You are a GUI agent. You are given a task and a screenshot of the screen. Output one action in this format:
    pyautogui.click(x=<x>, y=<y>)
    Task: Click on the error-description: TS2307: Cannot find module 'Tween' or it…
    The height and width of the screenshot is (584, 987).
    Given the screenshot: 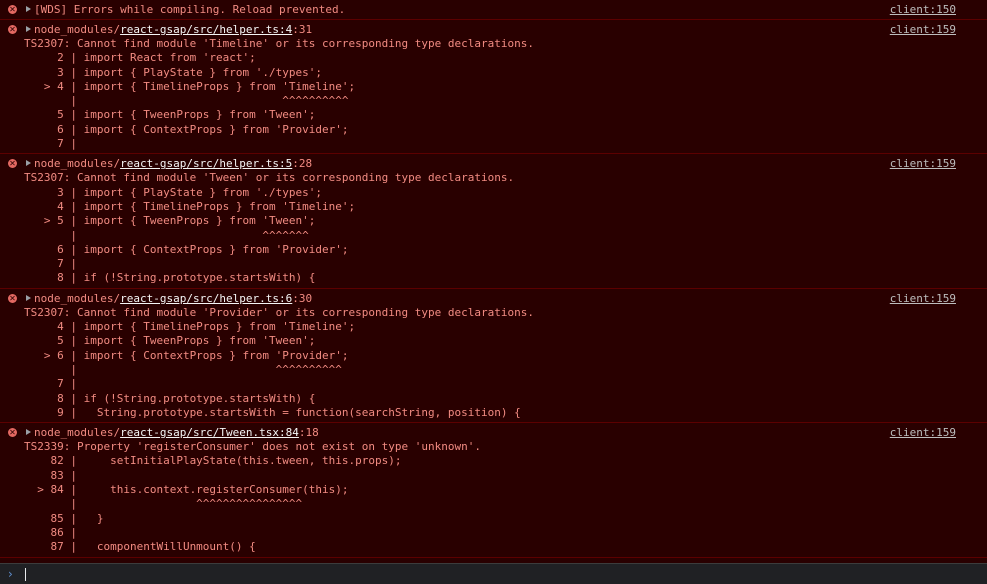 What is the action you would take?
    pyautogui.click(x=269, y=178)
    